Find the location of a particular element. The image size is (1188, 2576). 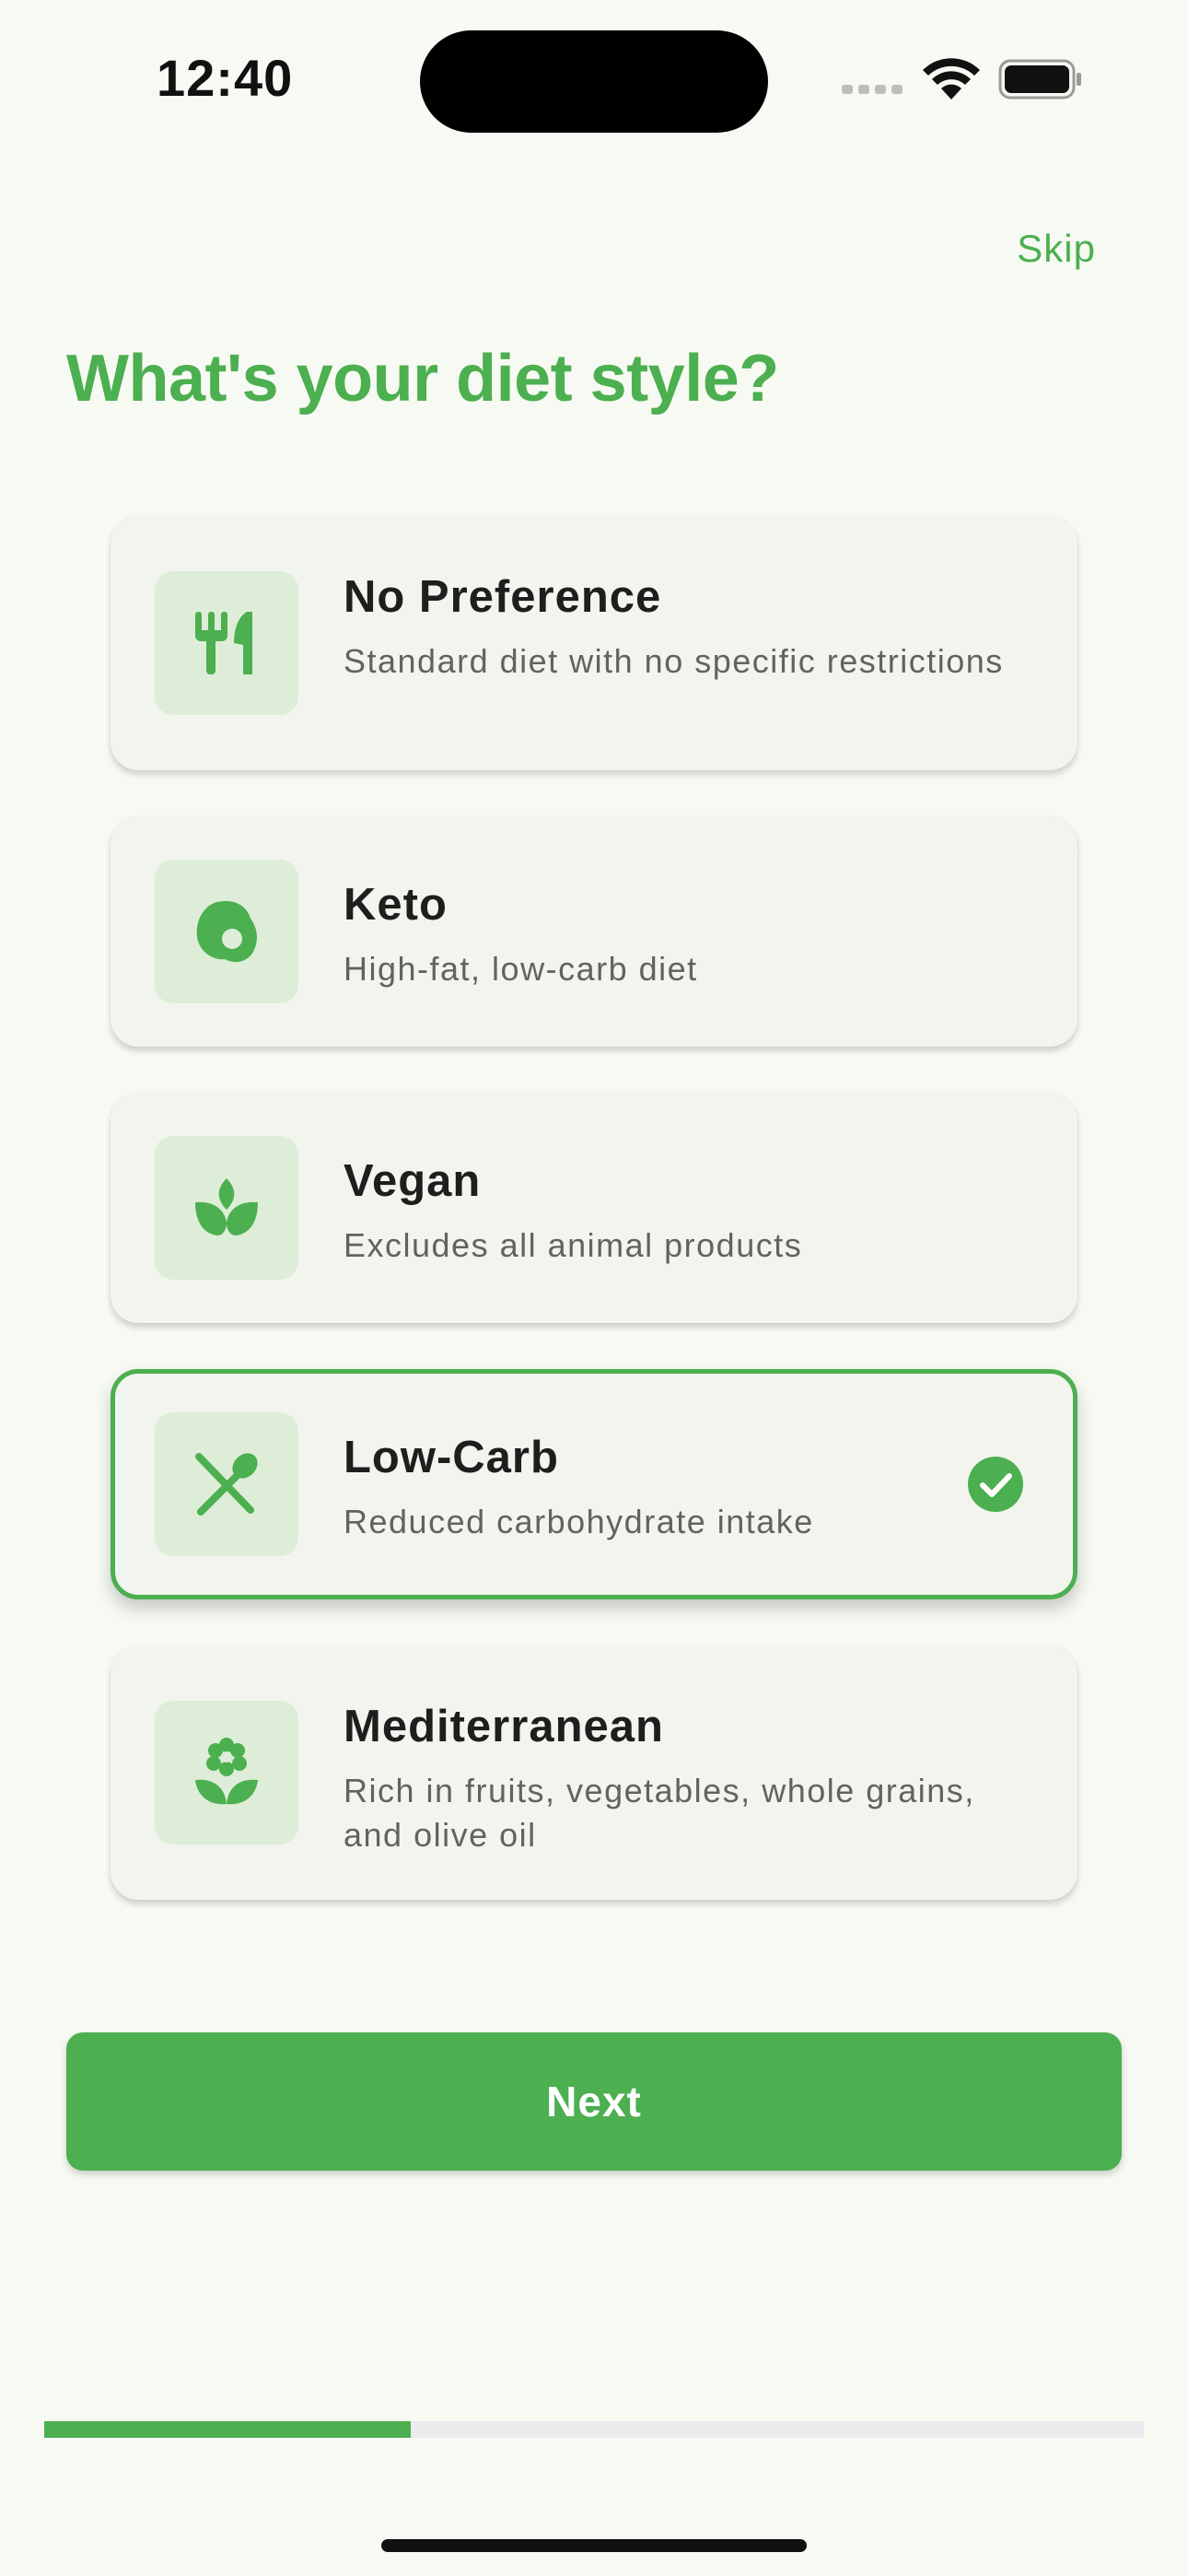

wifi-icon is located at coordinates (951, 79).